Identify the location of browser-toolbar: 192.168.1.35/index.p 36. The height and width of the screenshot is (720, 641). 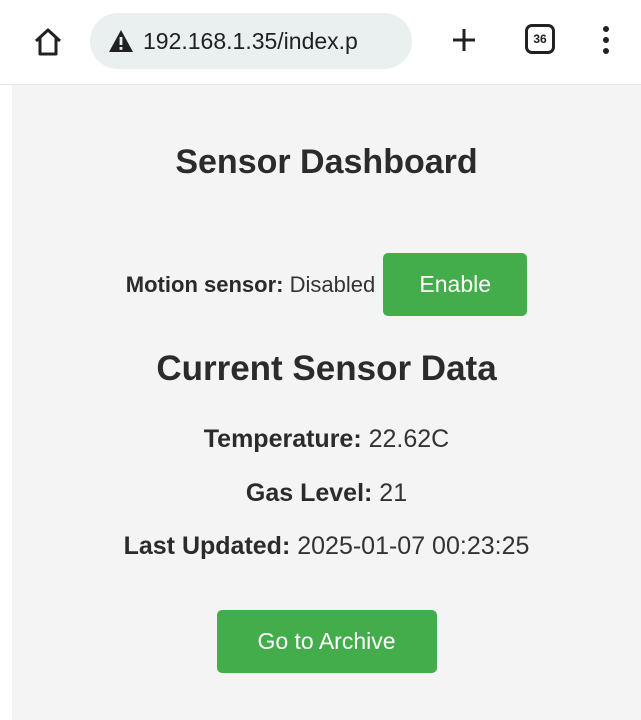
(320, 42).